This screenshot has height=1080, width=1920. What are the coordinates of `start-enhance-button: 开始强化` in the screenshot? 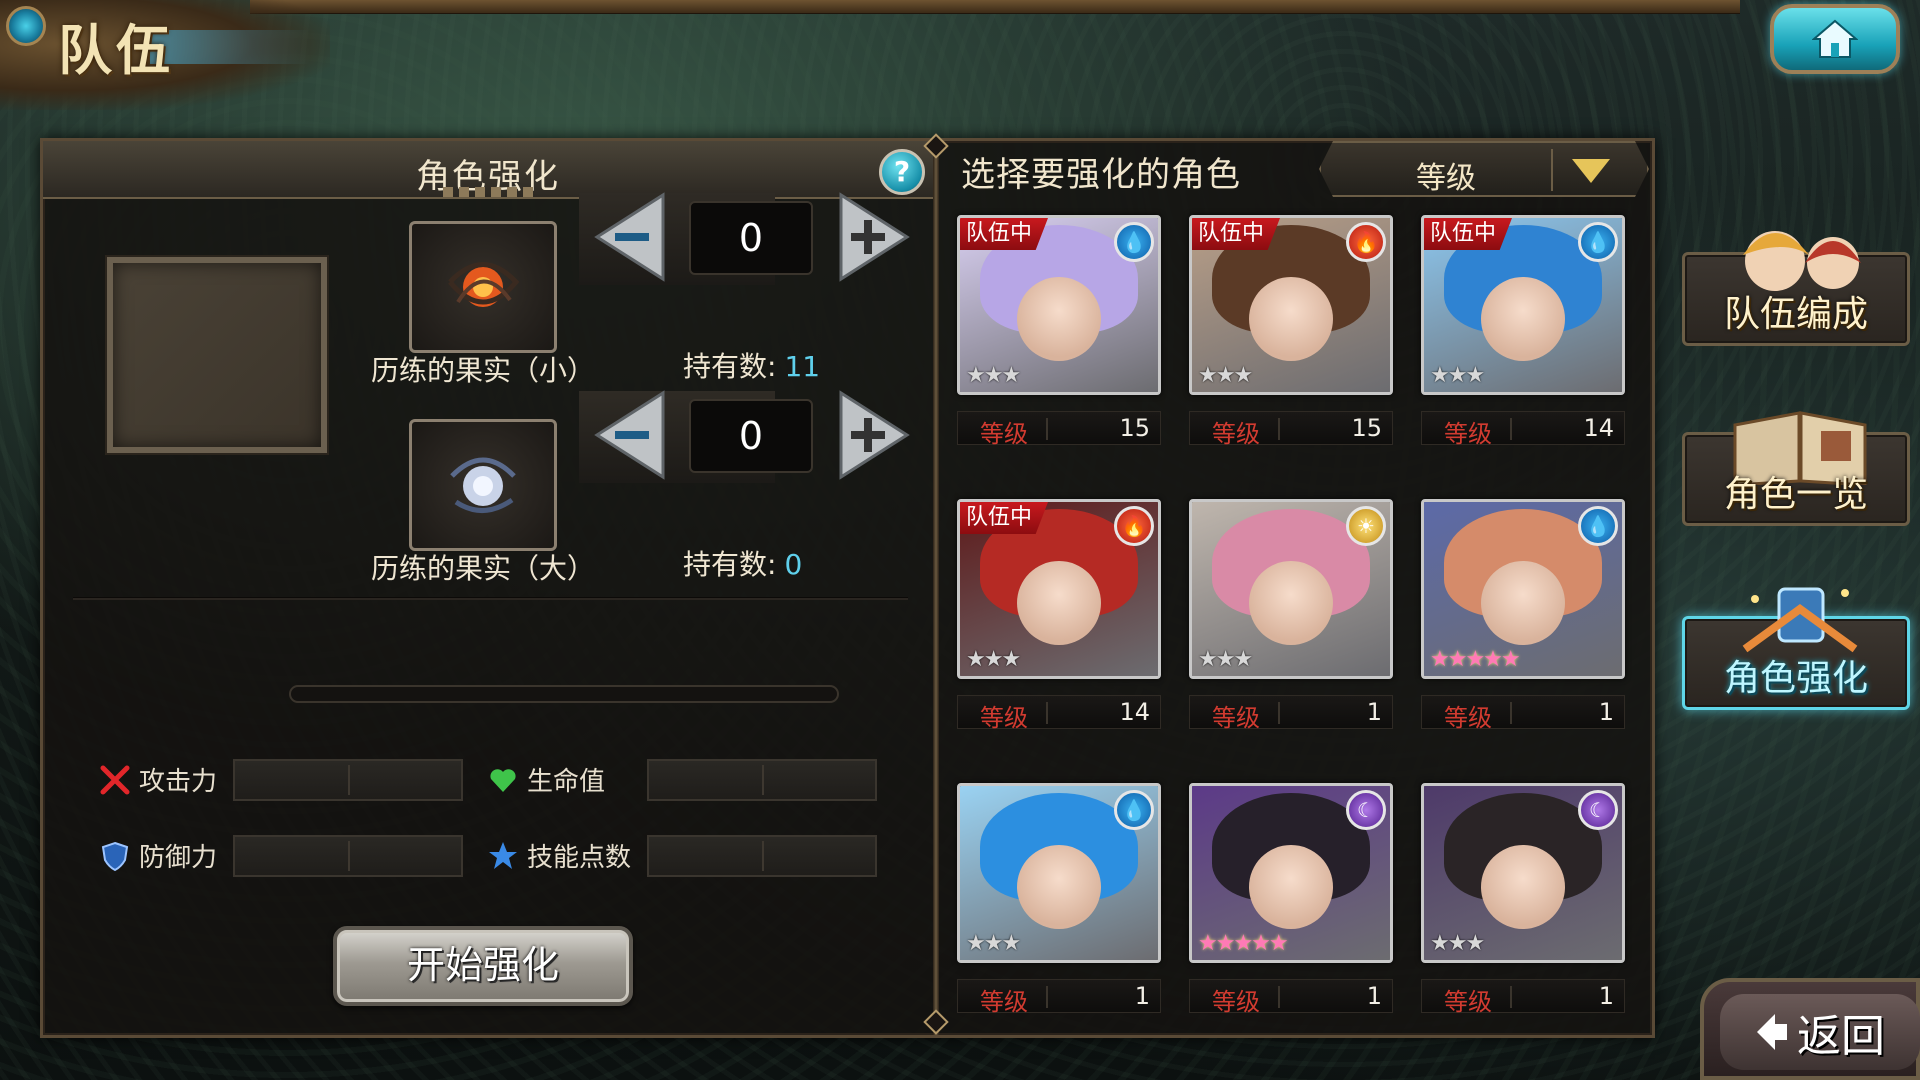 It's located at (483, 966).